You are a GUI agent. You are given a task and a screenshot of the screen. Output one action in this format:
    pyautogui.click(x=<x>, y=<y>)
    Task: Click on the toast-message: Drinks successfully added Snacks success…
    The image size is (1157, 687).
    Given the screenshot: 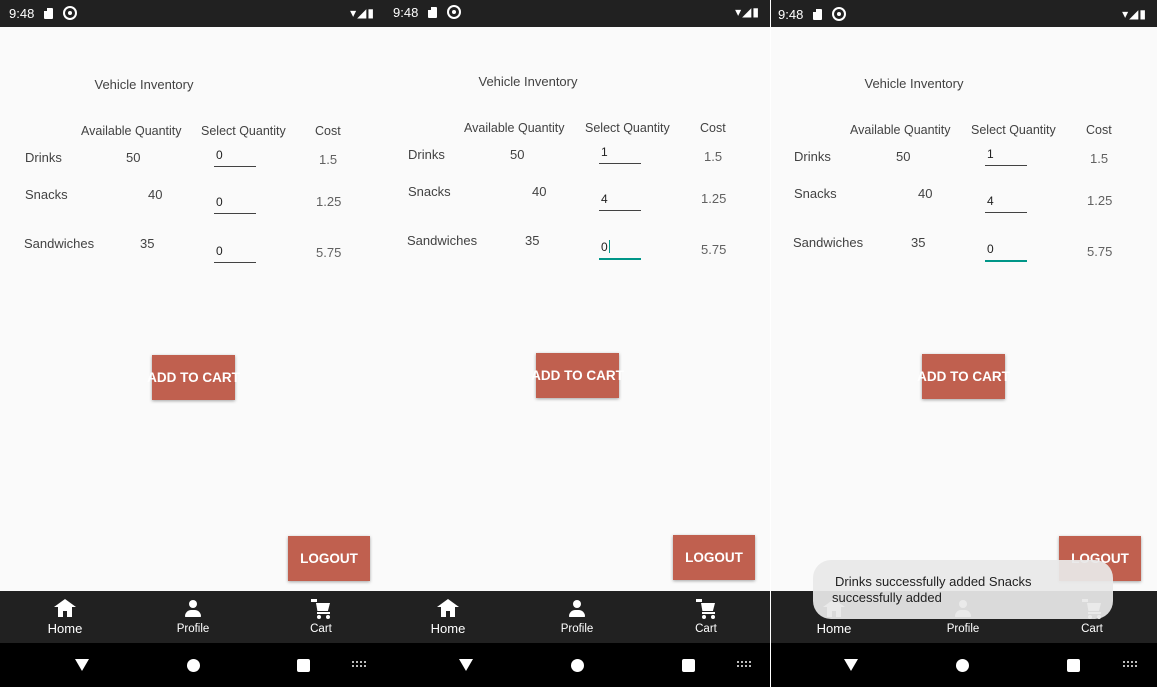 What is the action you would take?
    pyautogui.click(x=963, y=589)
    